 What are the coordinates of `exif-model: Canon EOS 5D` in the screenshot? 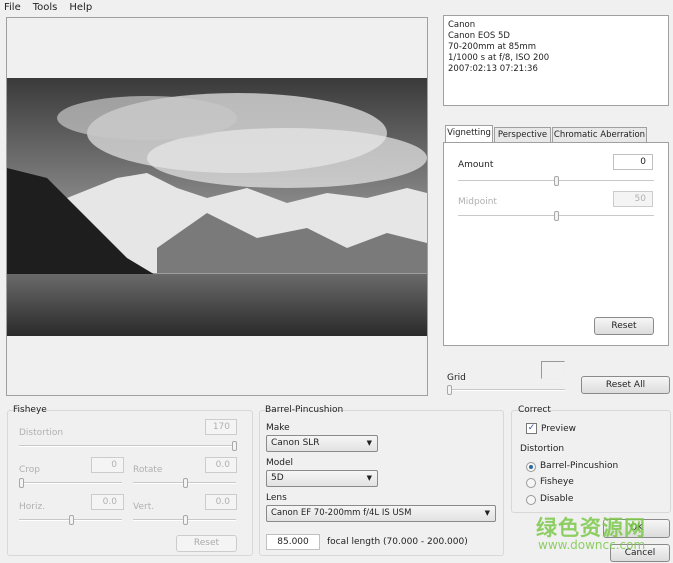 It's located at (479, 36).